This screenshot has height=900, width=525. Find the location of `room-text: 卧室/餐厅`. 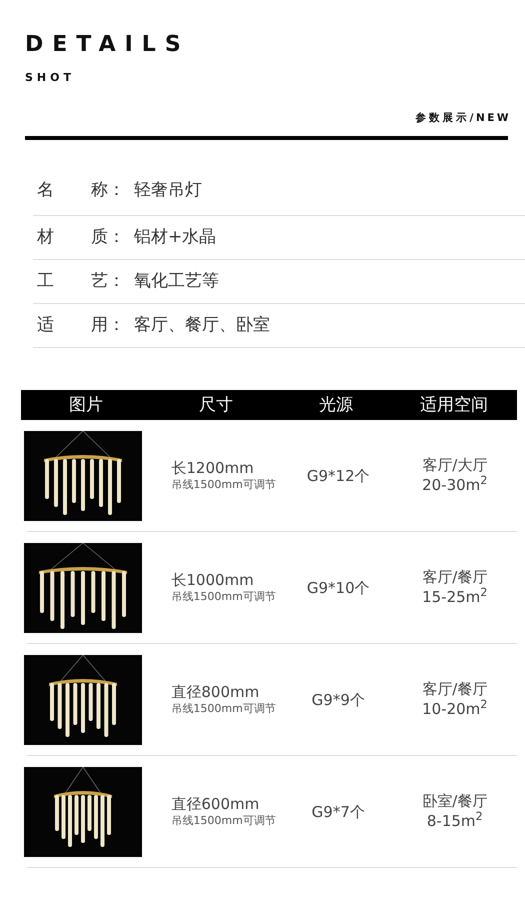

room-text: 卧室/餐厅 is located at coordinates (454, 802).